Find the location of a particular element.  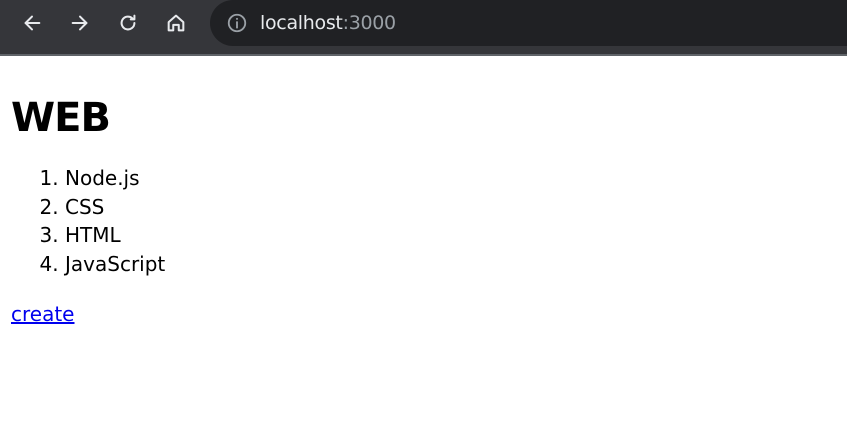

arrow-left-icon is located at coordinates (32, 23).